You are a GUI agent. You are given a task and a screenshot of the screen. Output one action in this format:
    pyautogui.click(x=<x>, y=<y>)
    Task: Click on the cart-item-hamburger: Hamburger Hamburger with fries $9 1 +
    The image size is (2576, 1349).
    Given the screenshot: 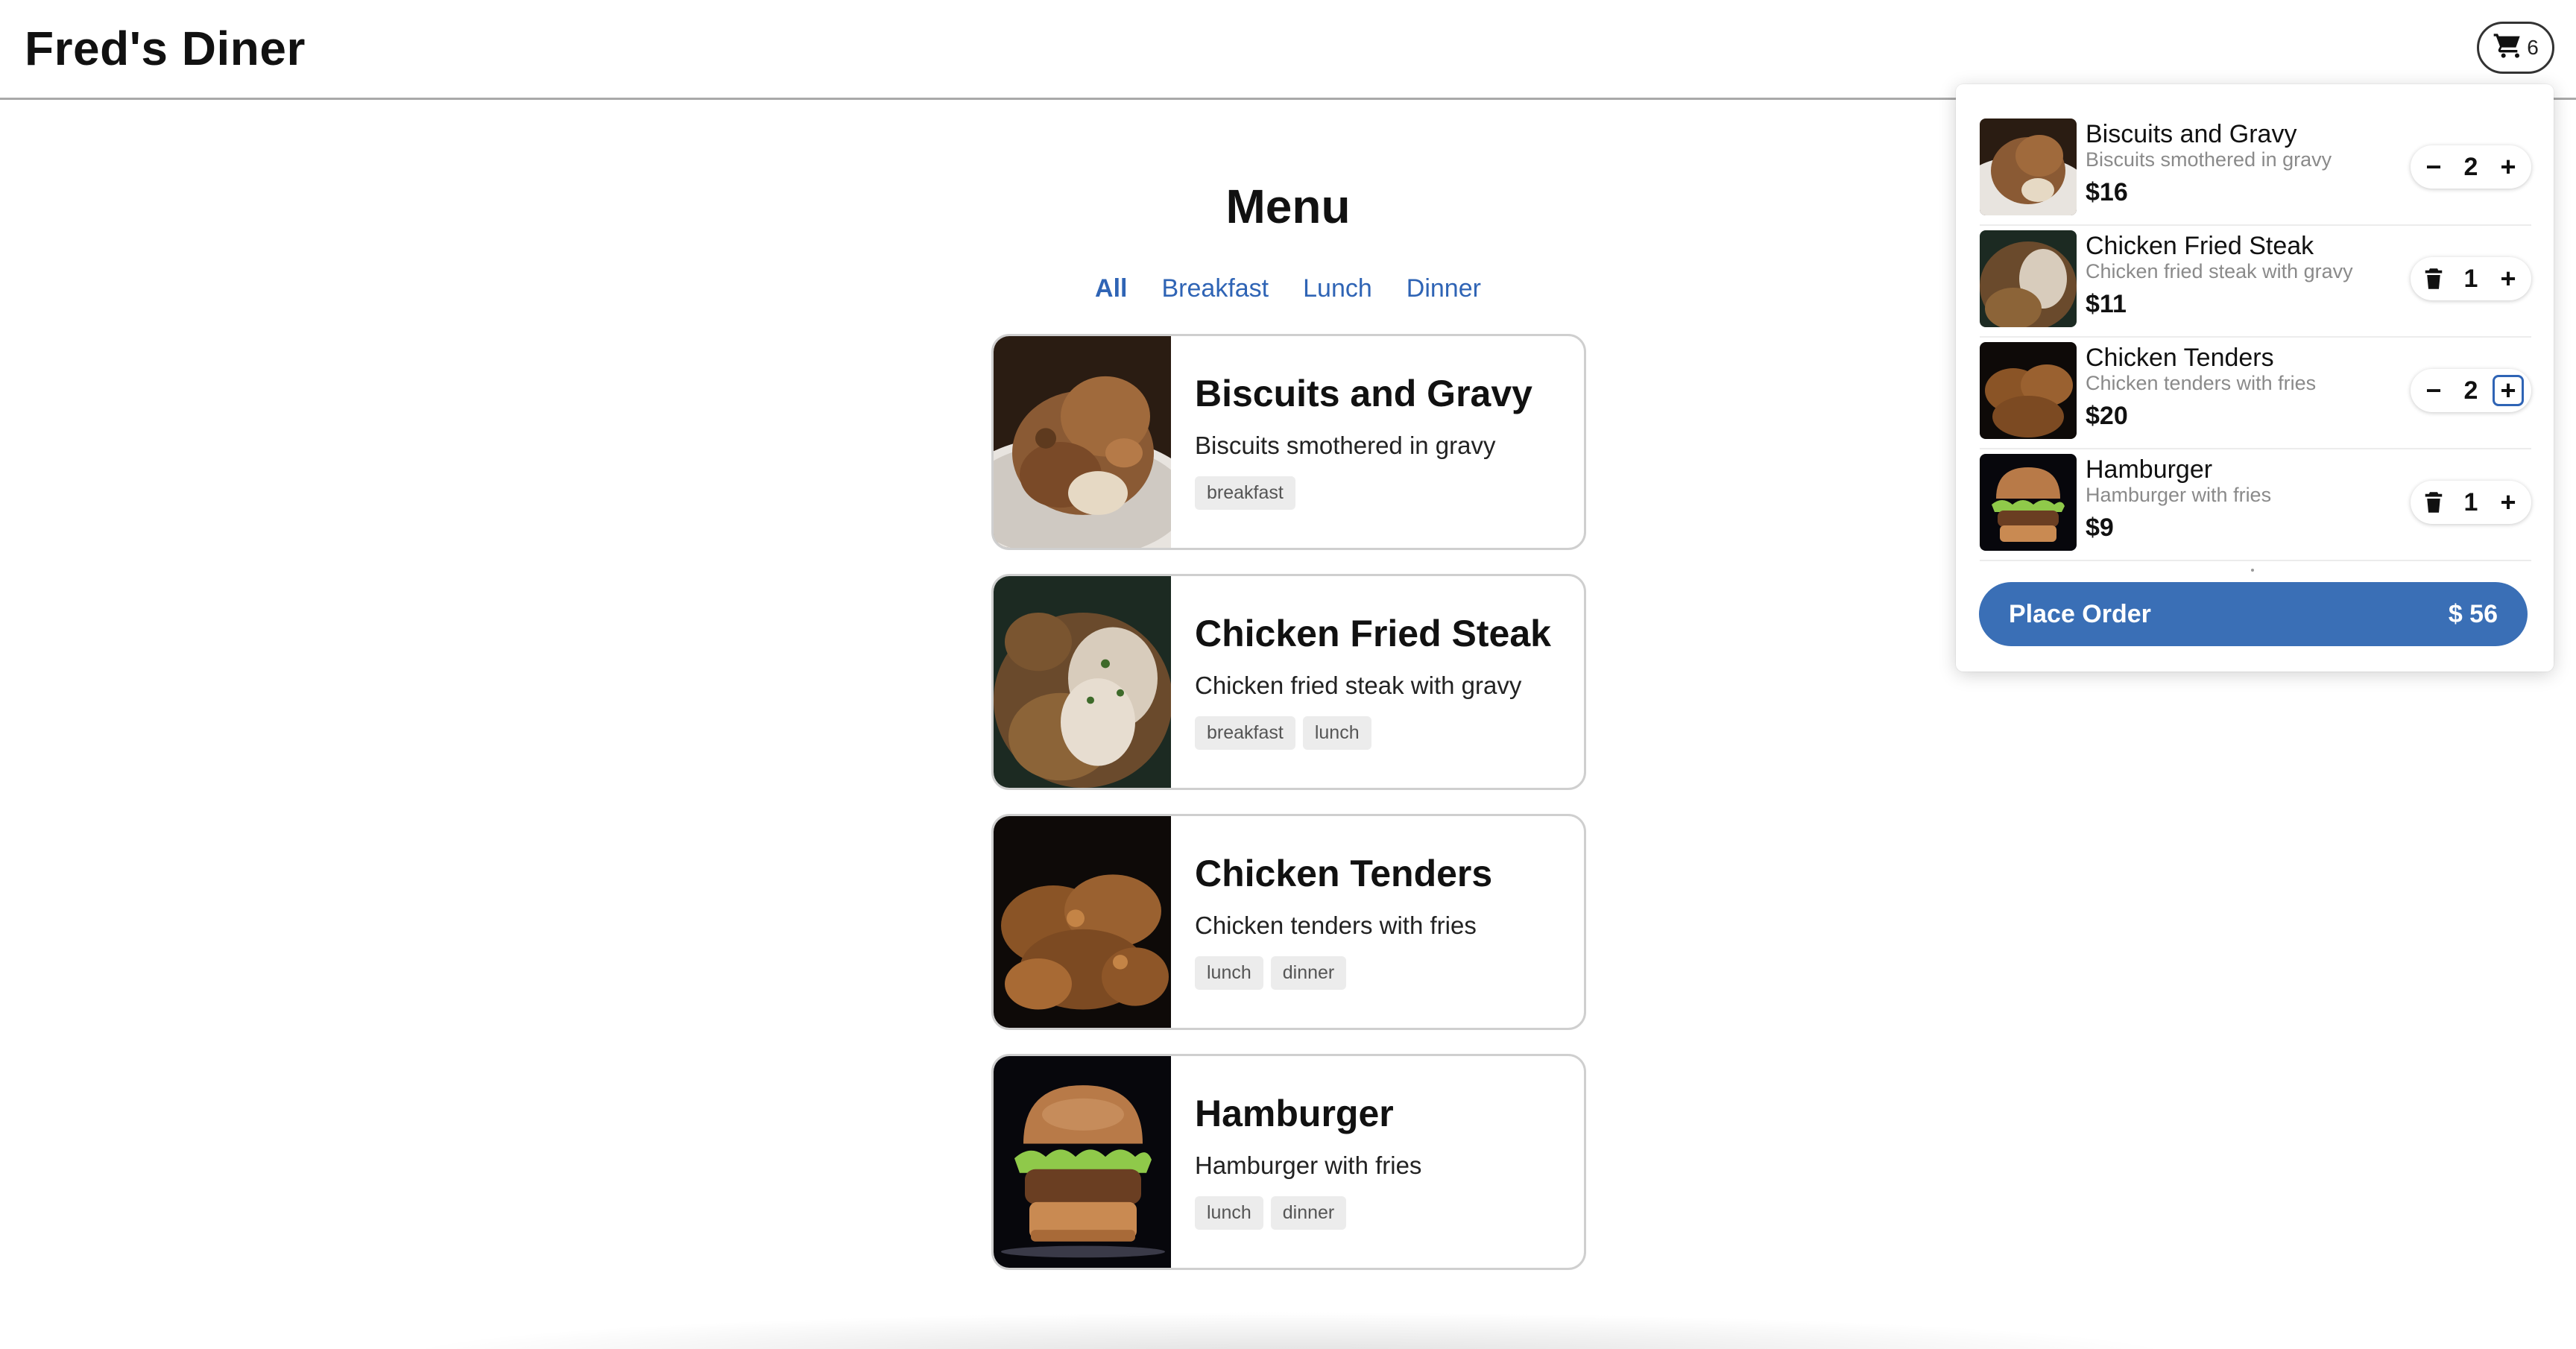 What is the action you would take?
    pyautogui.click(x=2255, y=505)
    